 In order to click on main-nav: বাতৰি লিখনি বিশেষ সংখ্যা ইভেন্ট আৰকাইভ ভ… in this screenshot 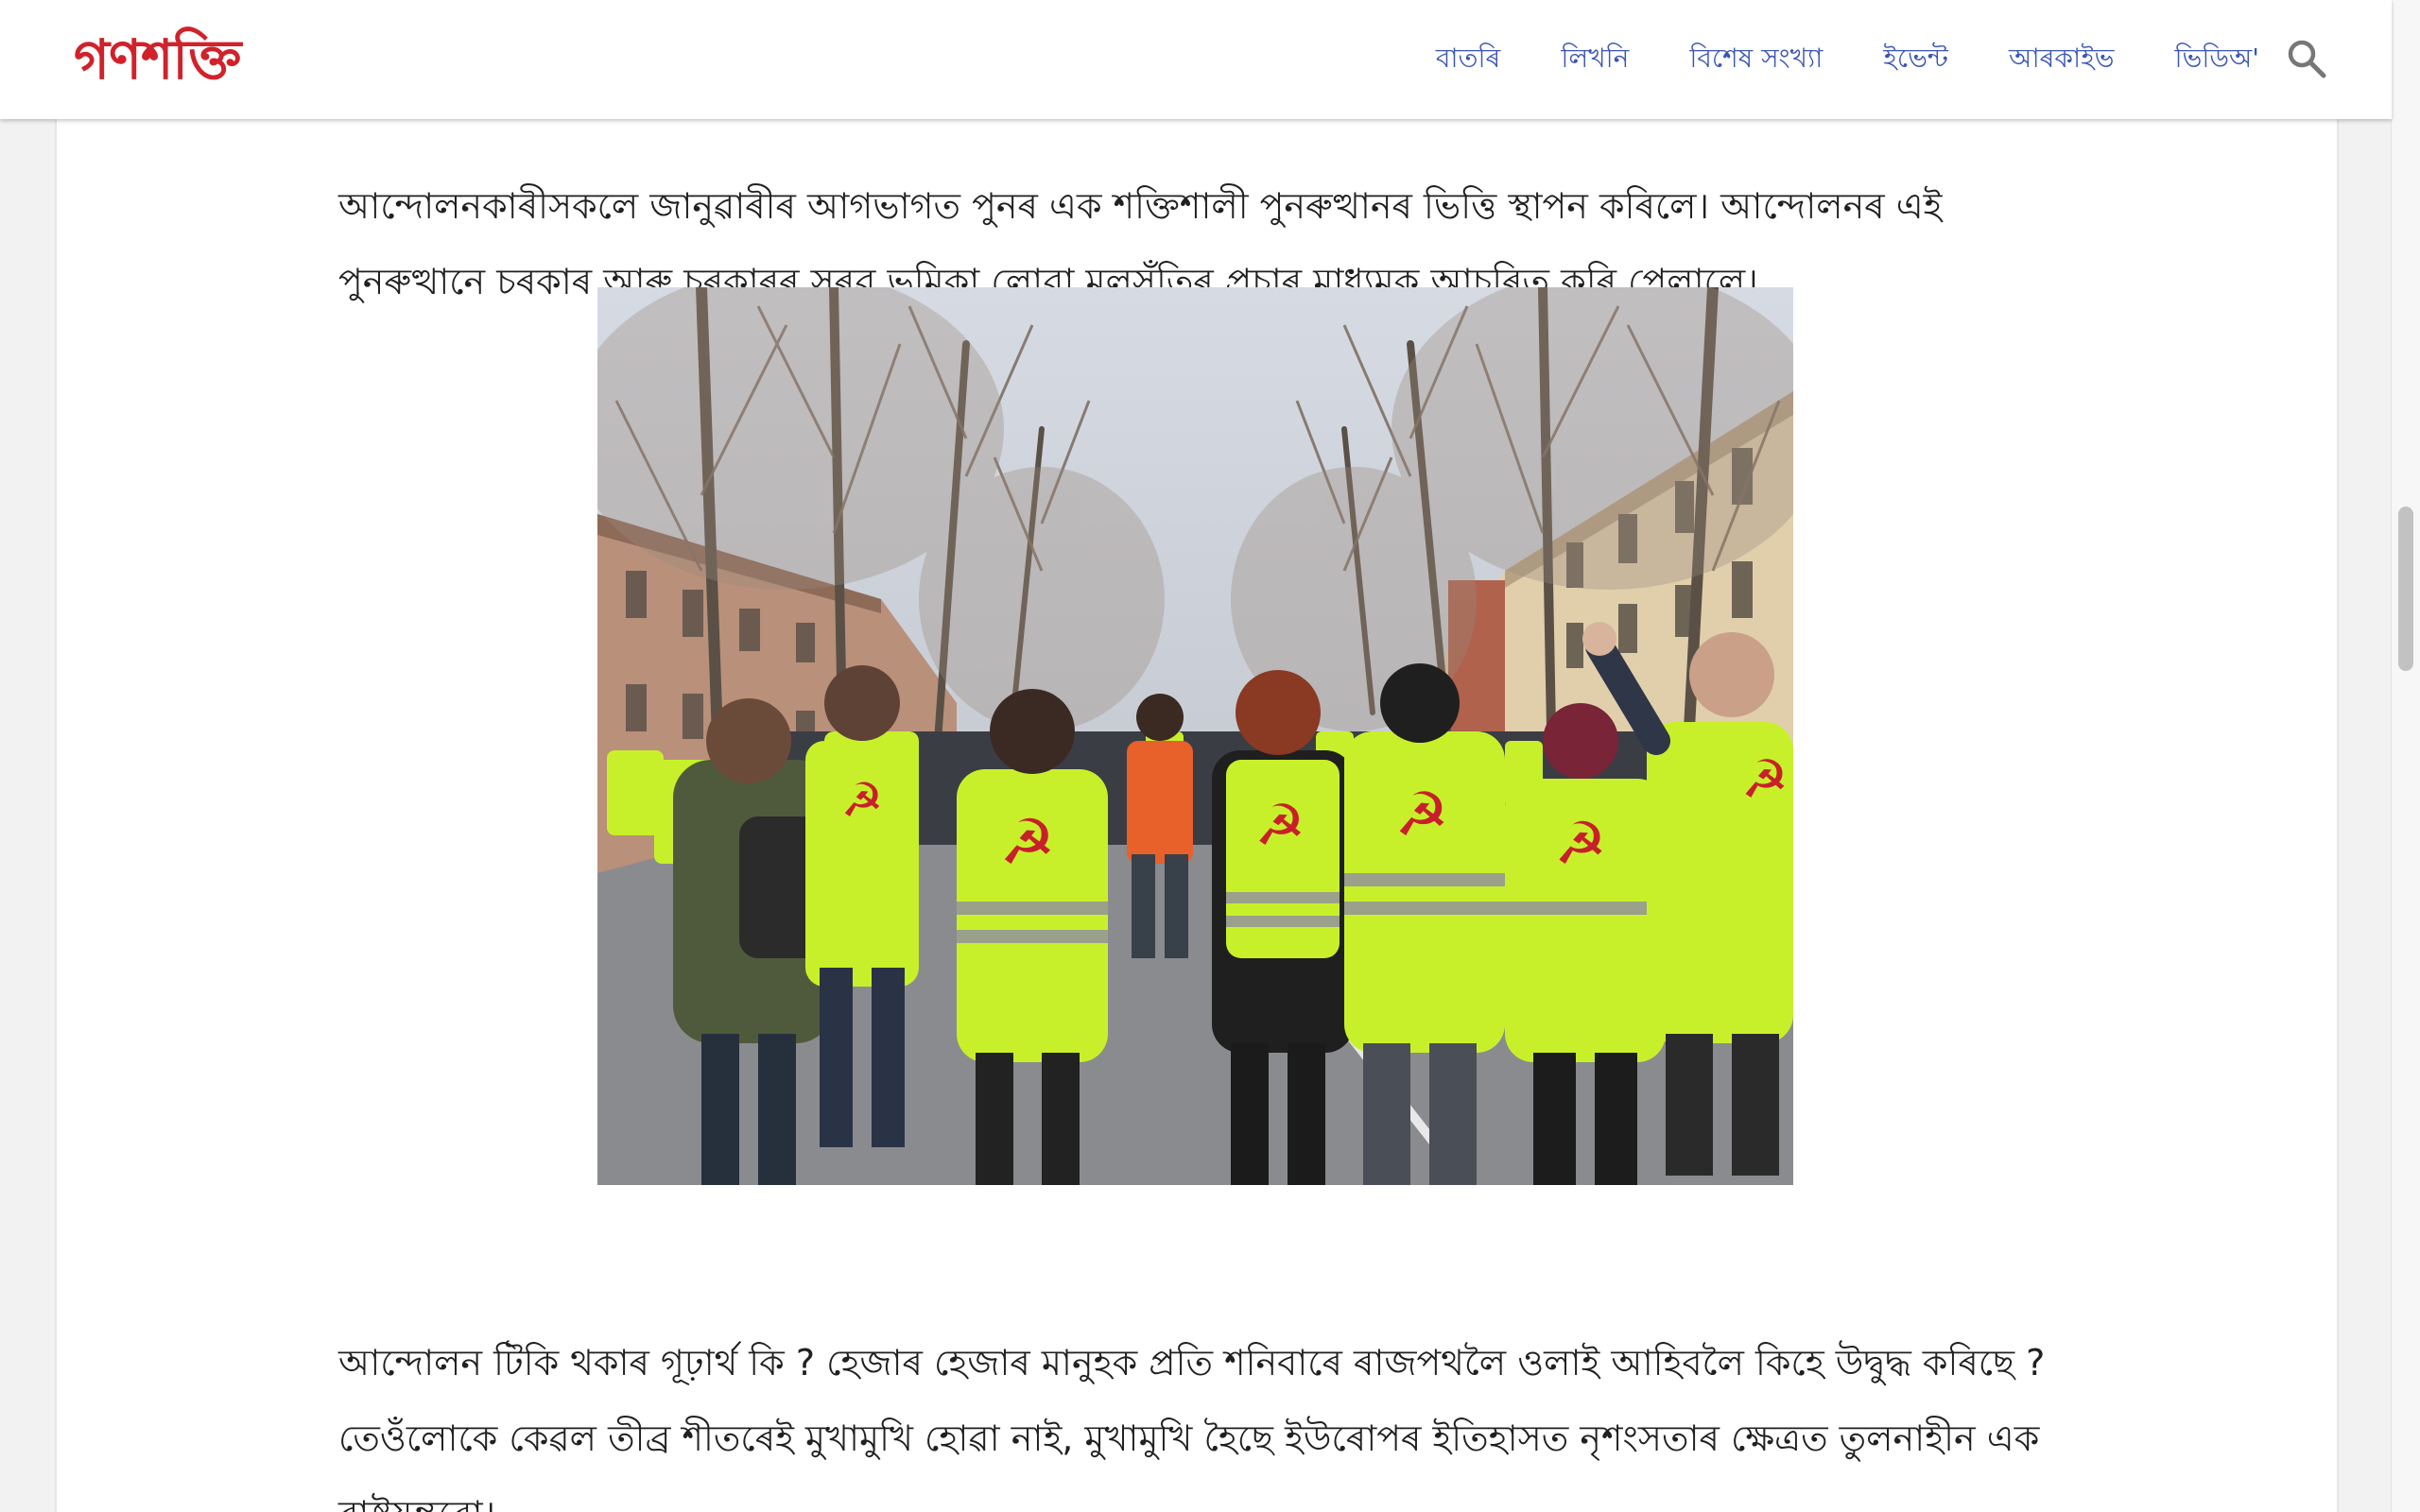, I will do `click(1817, 59)`.